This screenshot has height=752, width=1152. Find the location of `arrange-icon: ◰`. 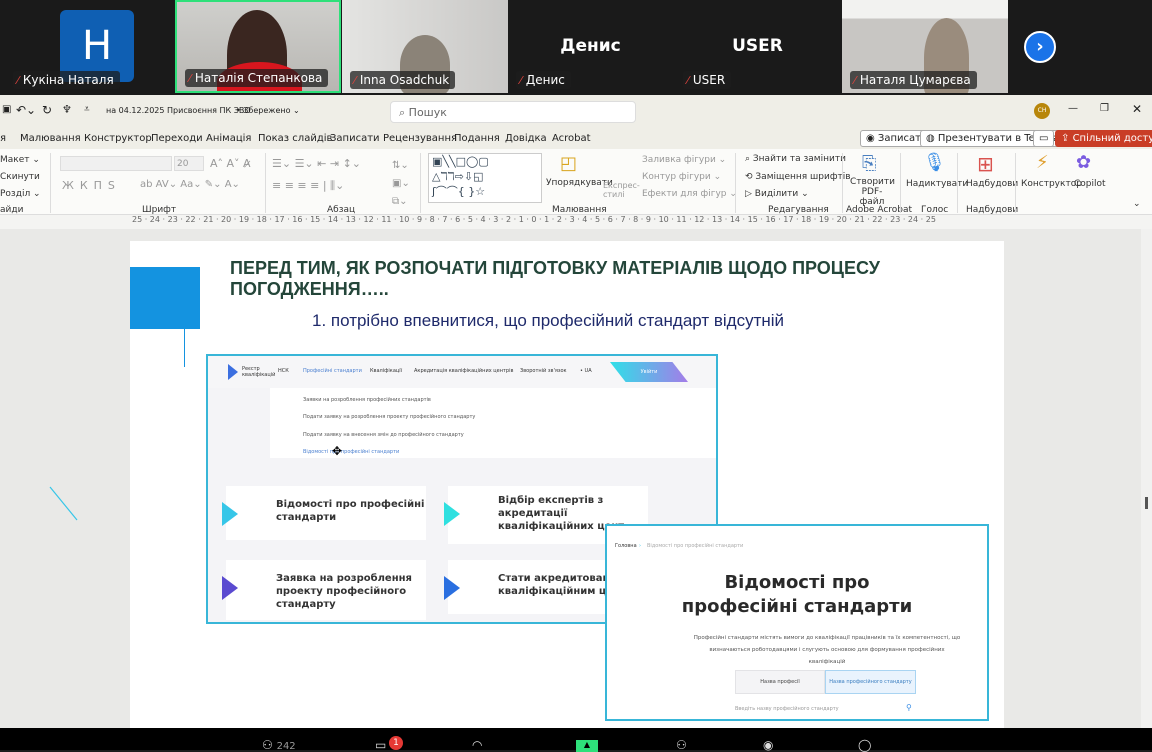

arrange-icon: ◰ is located at coordinates (568, 163).